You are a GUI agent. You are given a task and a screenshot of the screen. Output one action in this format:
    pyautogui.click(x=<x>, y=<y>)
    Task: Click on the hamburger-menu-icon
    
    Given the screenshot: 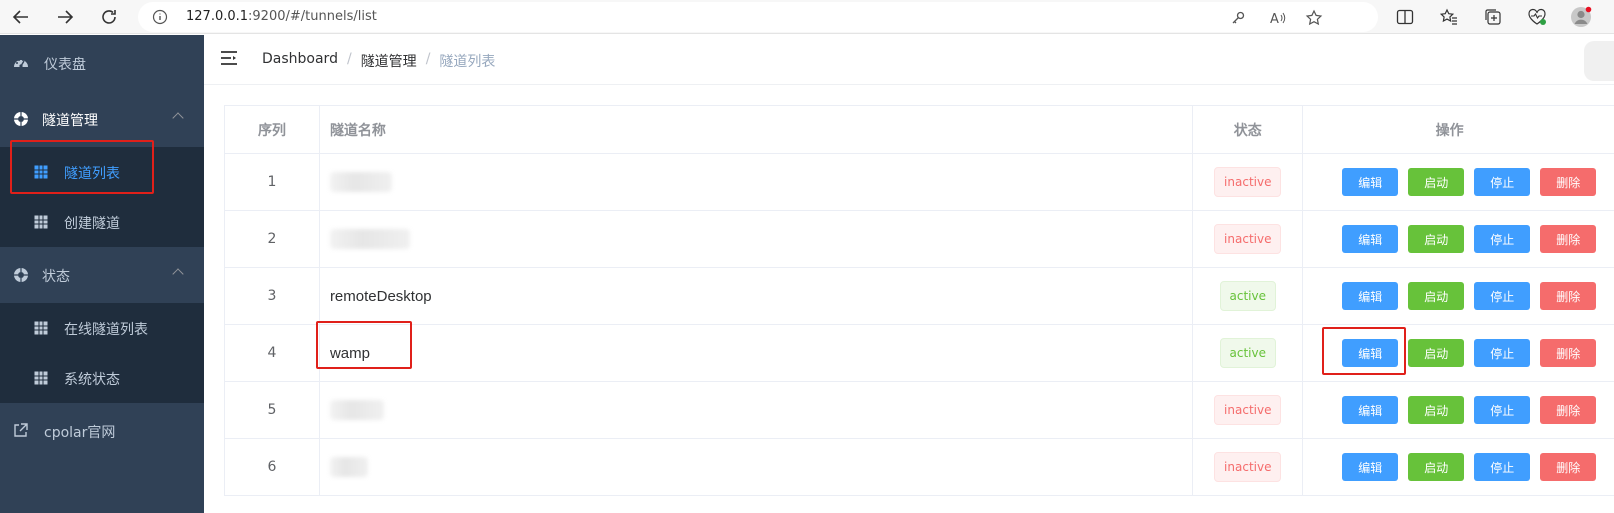 What is the action you would take?
    pyautogui.click(x=229, y=60)
    